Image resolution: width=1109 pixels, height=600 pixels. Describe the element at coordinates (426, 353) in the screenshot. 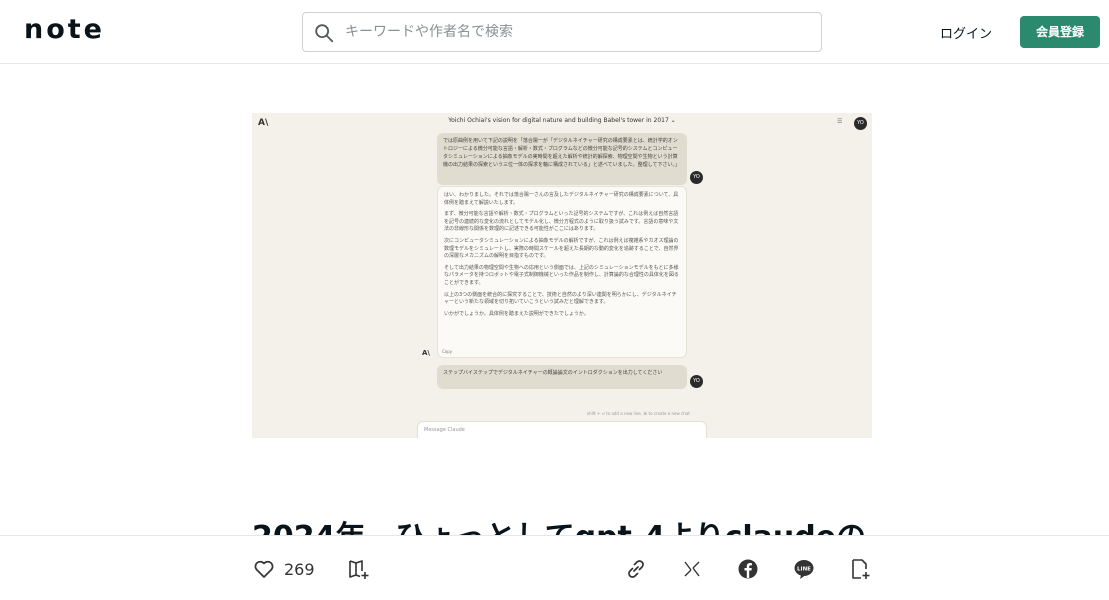

I see `anthropic-logo-icon: A\` at that location.